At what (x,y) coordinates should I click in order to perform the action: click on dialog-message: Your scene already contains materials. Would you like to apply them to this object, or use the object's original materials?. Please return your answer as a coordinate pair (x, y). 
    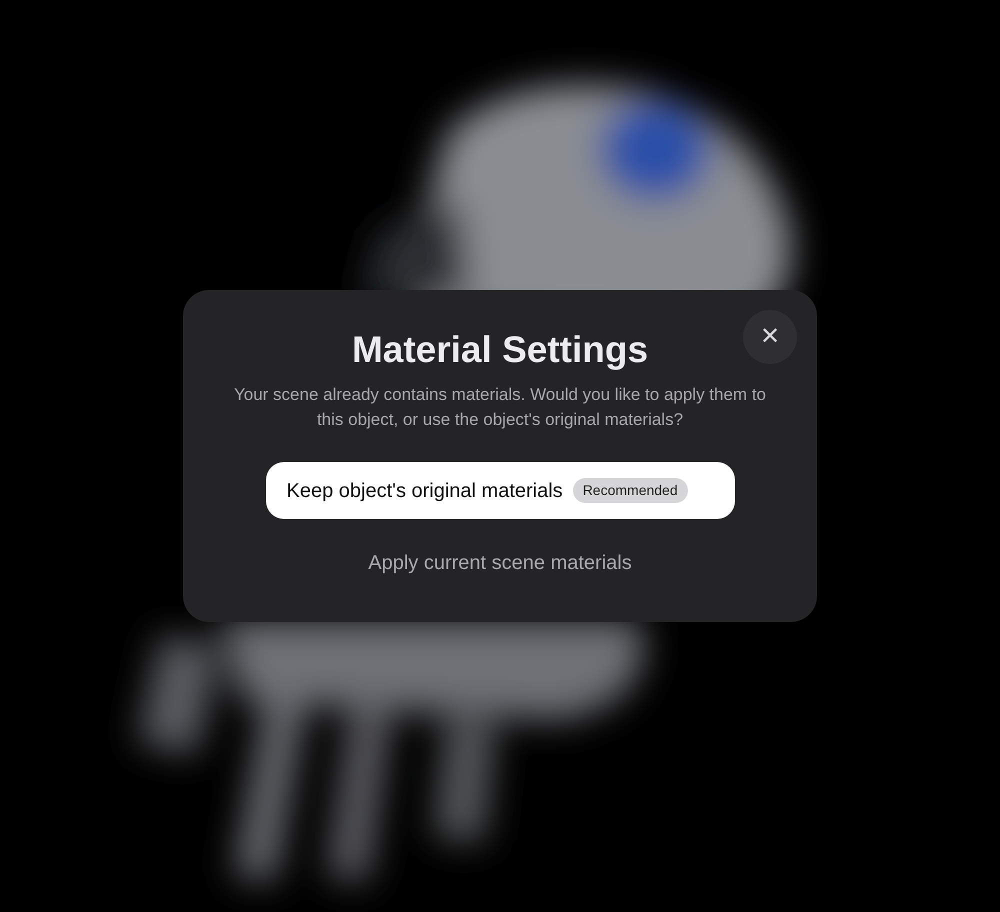
    Looking at the image, I should click on (499, 407).